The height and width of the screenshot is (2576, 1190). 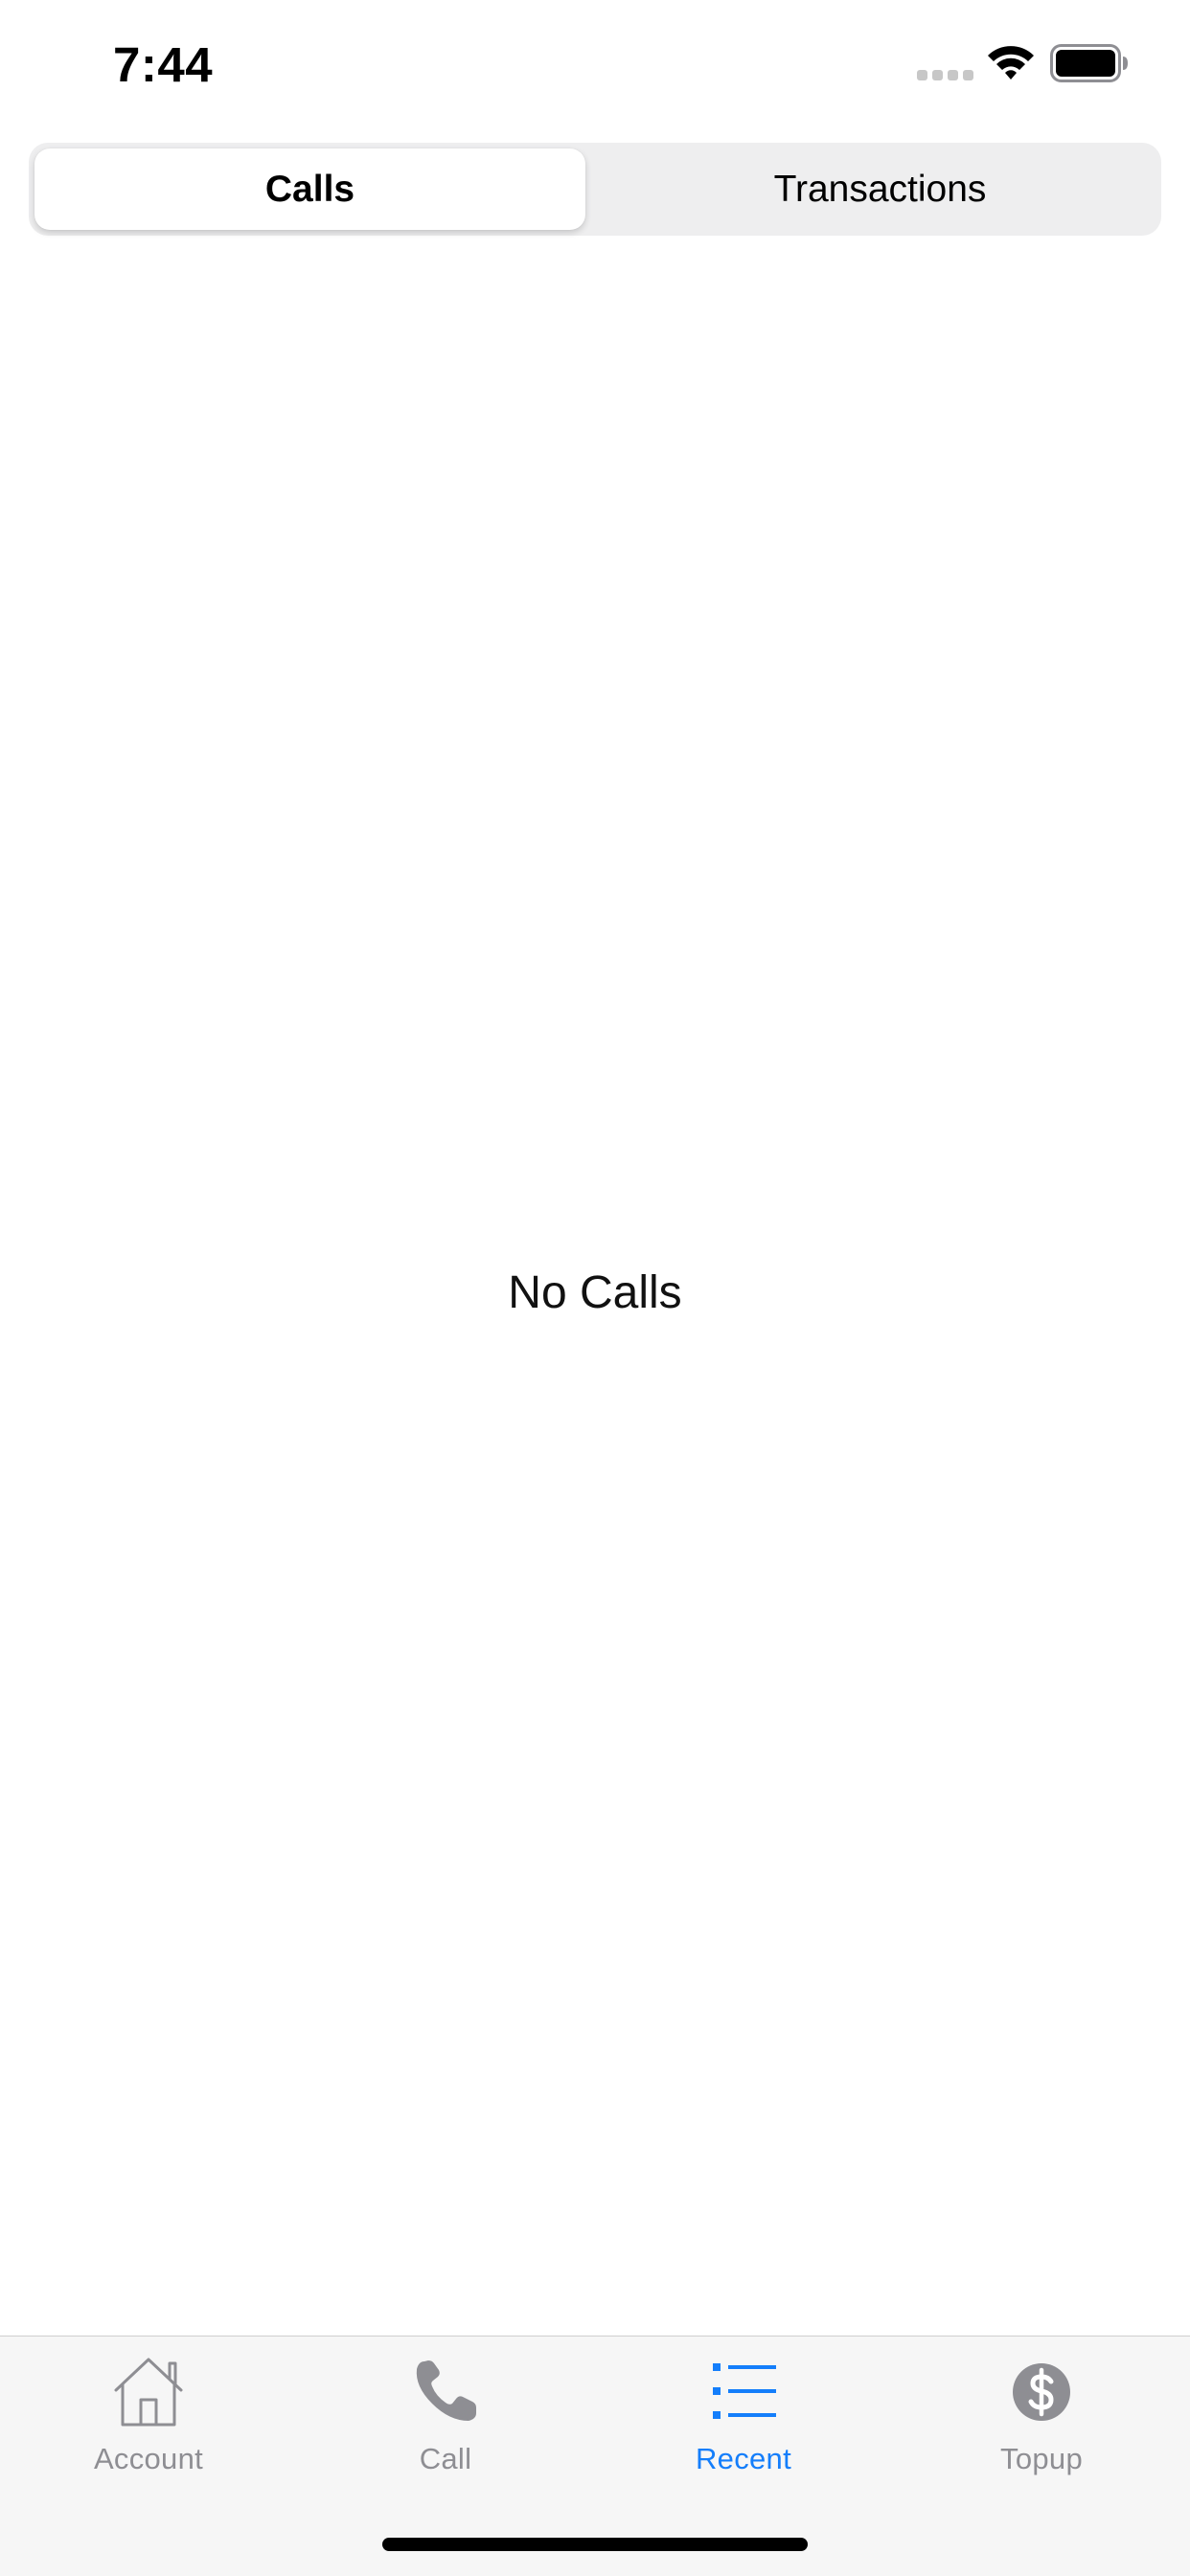 What do you see at coordinates (445, 2458) in the screenshot?
I see `tab-label-call: Call` at bounding box center [445, 2458].